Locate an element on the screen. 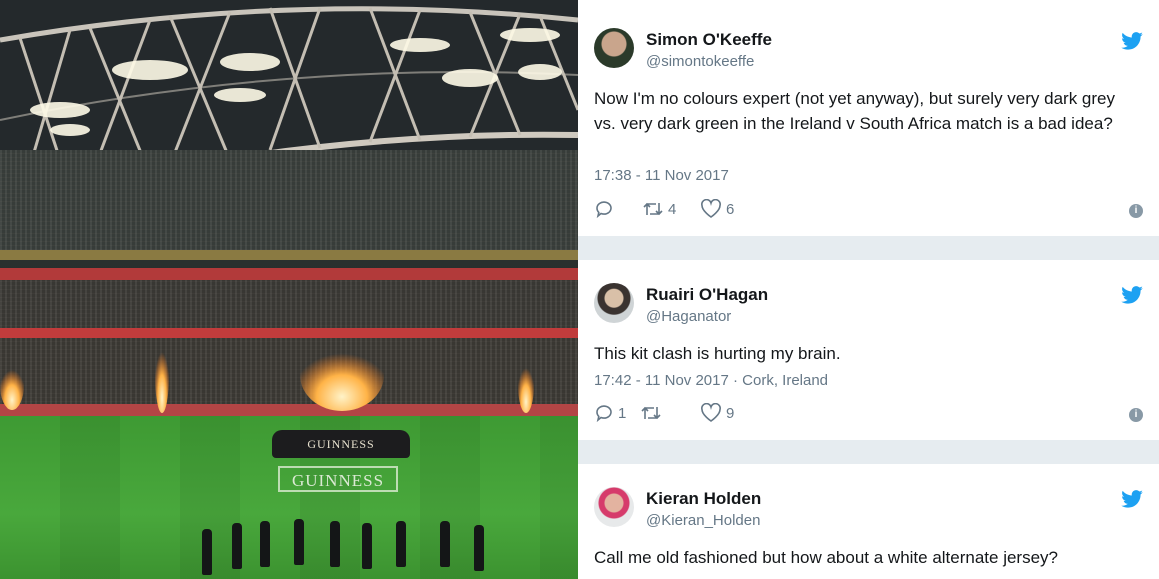  like-count: 6 is located at coordinates (730, 209).